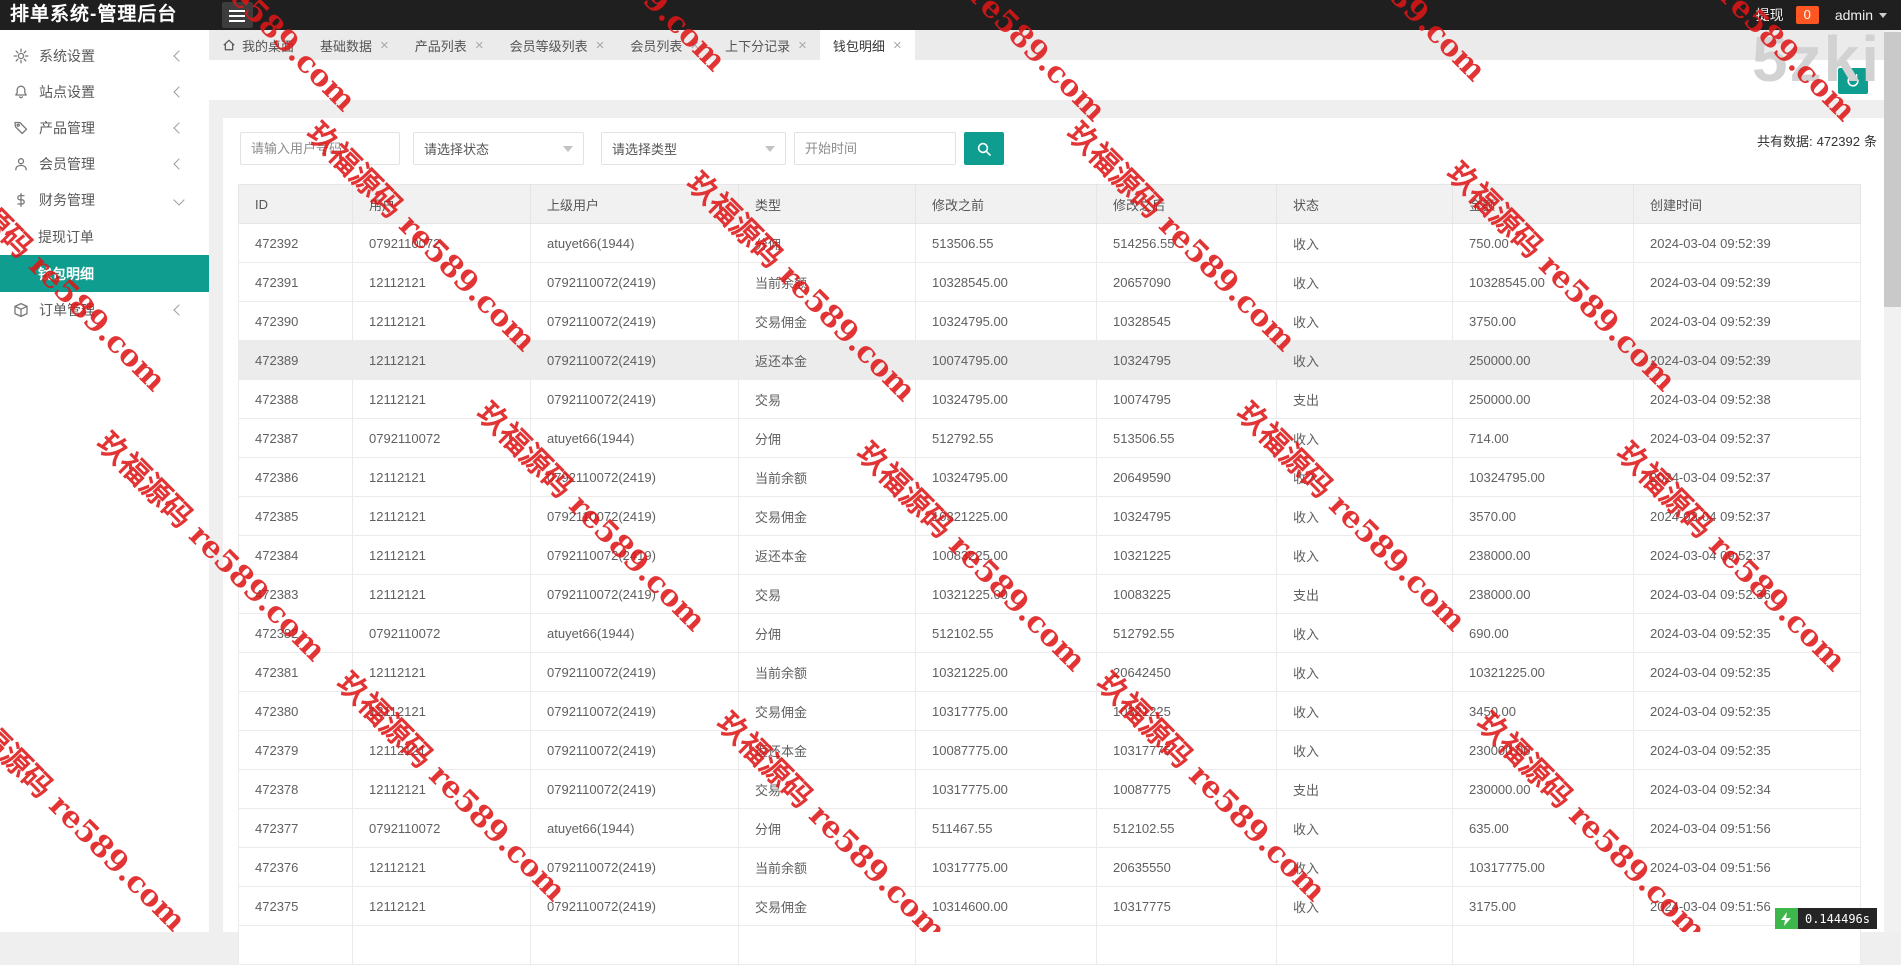 The width and height of the screenshot is (1901, 965). I want to click on table-cell: 512102.55, so click(1006, 633).